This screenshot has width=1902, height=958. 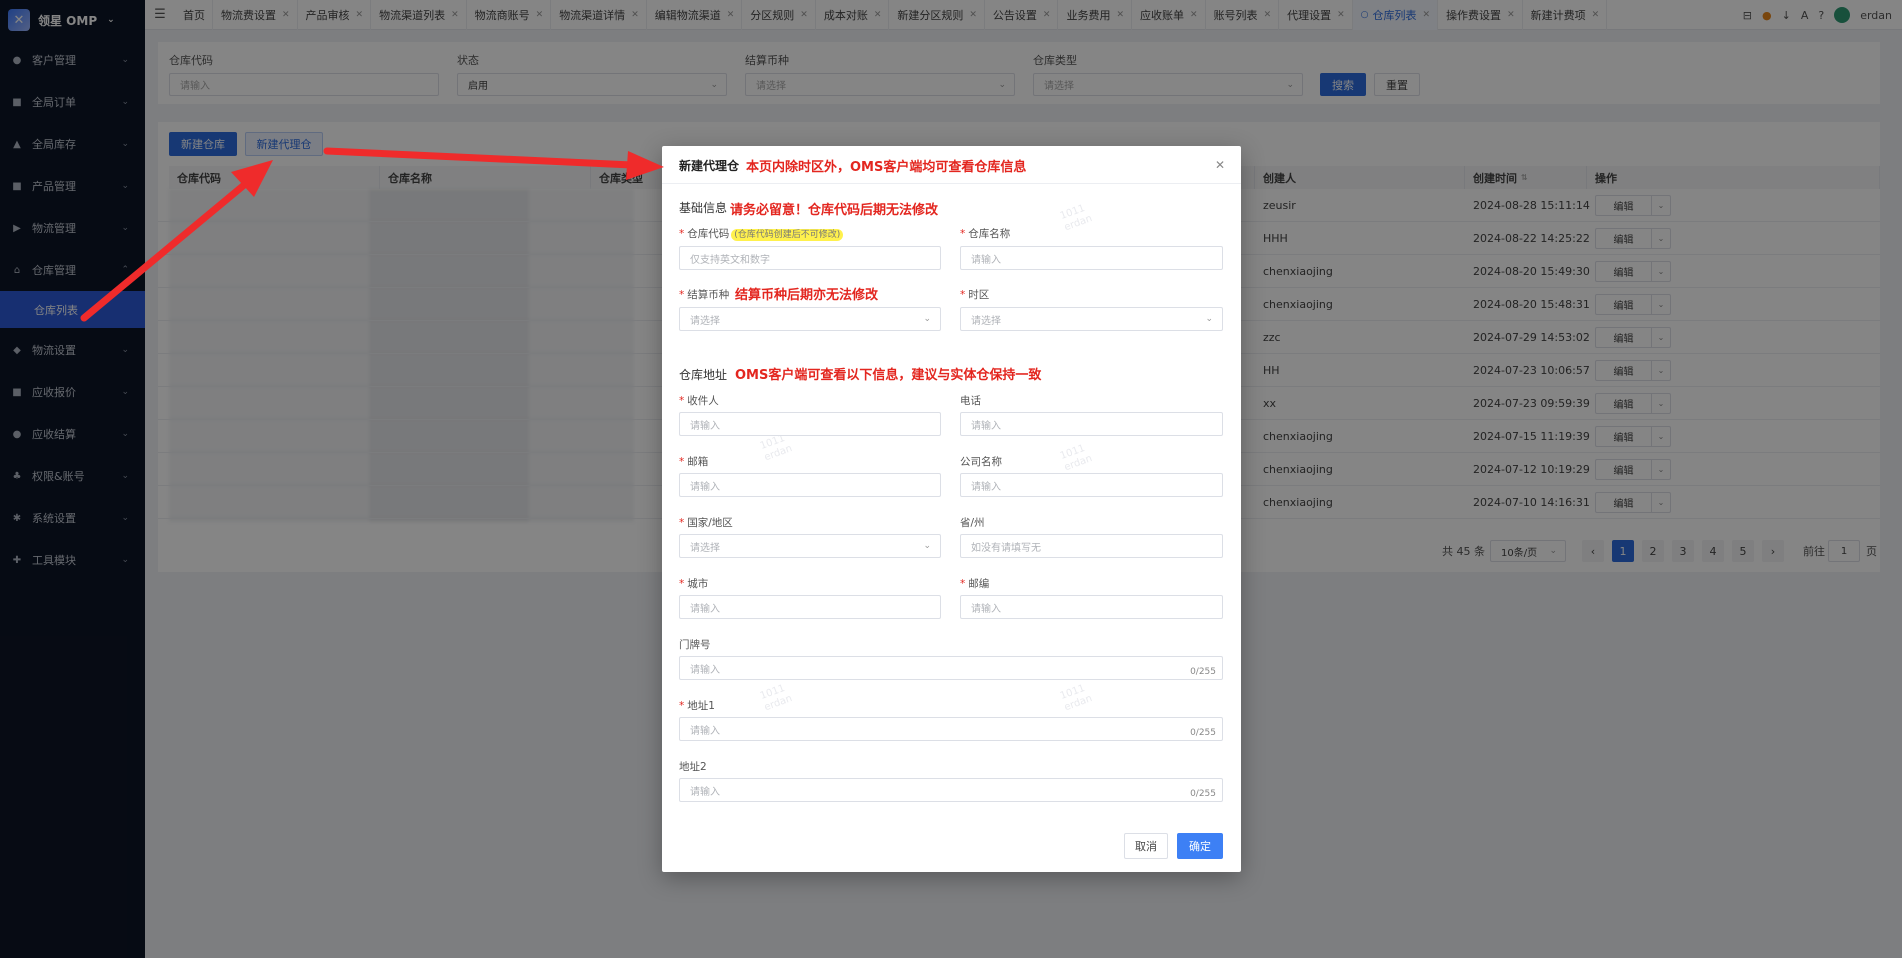 I want to click on city-label: * 城市, so click(x=694, y=584).